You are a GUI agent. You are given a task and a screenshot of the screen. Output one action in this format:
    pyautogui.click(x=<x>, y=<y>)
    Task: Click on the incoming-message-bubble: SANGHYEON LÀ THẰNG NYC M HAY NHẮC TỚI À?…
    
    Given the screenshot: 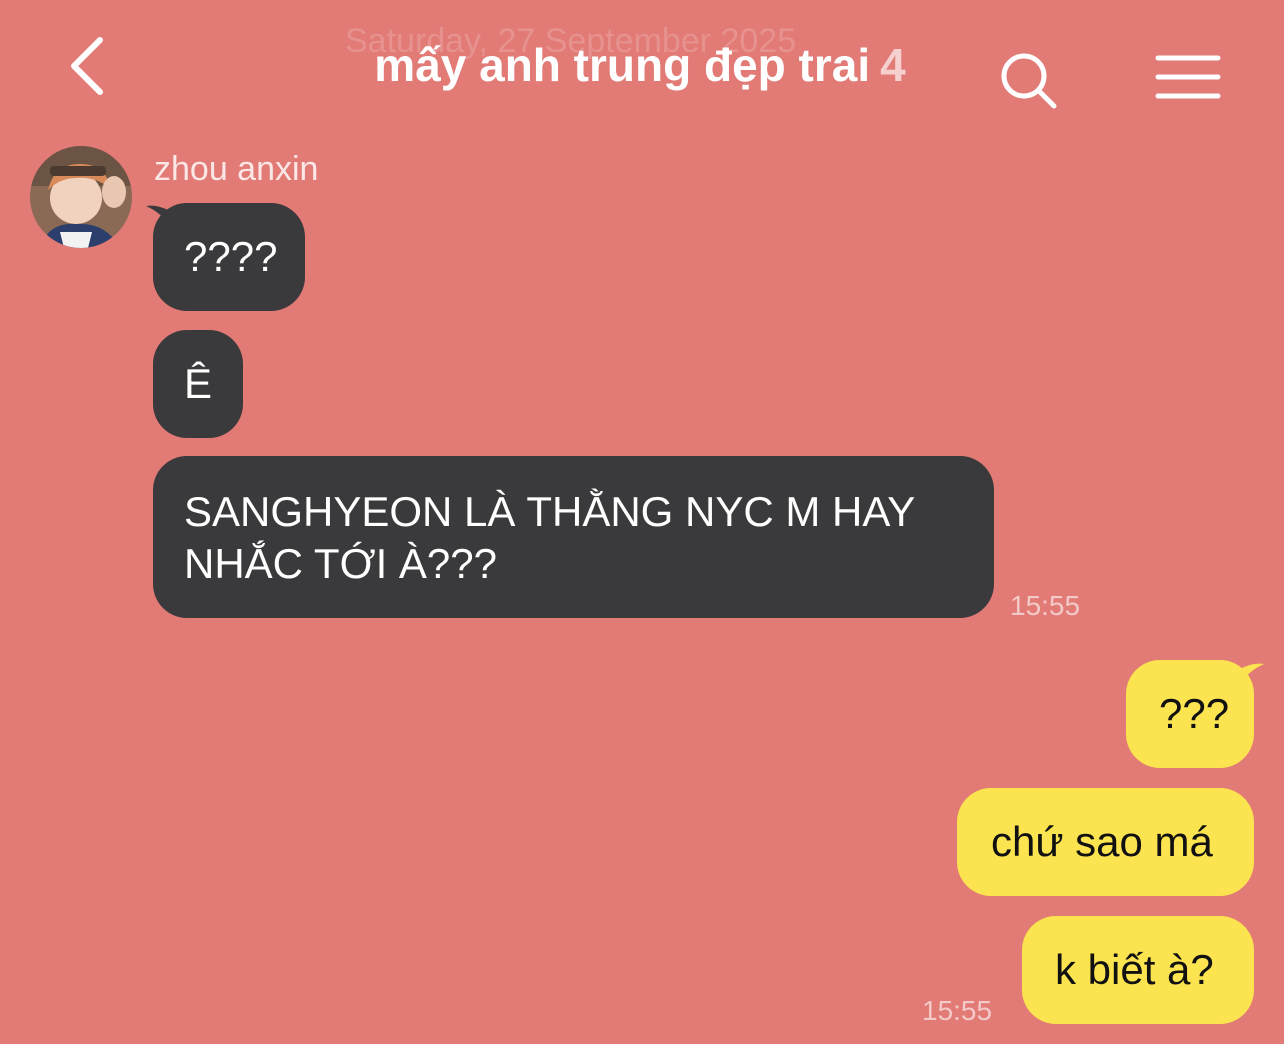 What is the action you would take?
    pyautogui.click(x=573, y=537)
    